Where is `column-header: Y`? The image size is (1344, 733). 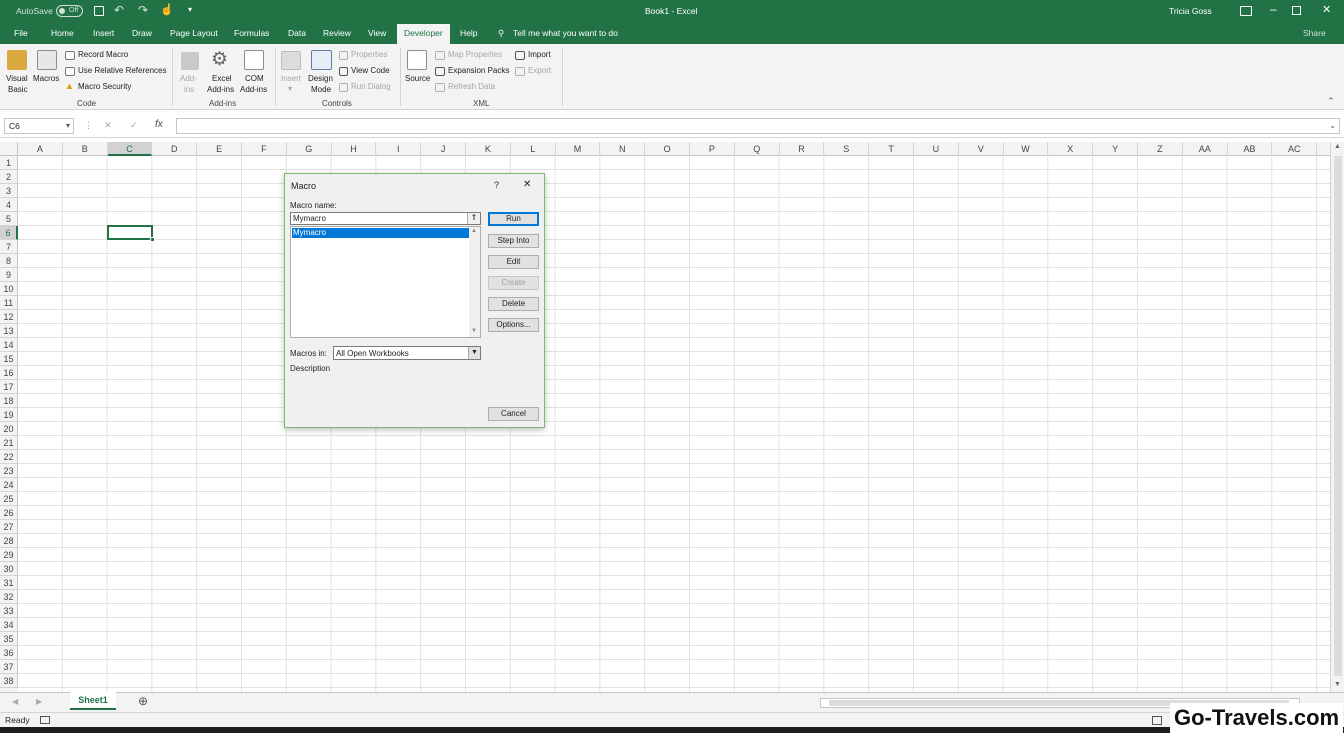 column-header: Y is located at coordinates (1115, 149).